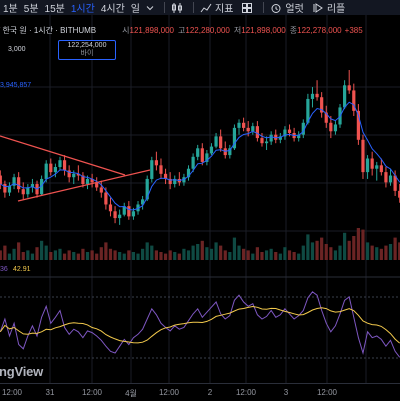 The image size is (400, 401). What do you see at coordinates (126, 30) in the screenshot?
I see `open-label: 시` at bounding box center [126, 30].